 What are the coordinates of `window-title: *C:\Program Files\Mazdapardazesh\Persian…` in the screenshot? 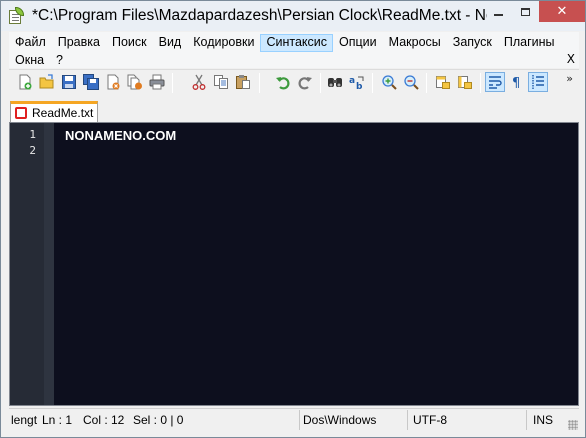 It's located at (259, 15).